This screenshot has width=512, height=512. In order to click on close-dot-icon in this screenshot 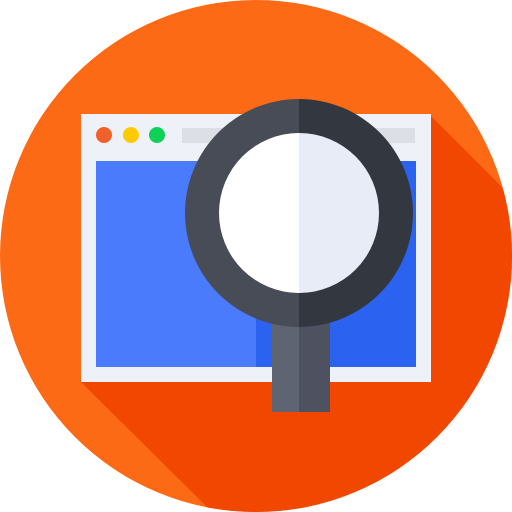, I will do `click(104, 135)`.